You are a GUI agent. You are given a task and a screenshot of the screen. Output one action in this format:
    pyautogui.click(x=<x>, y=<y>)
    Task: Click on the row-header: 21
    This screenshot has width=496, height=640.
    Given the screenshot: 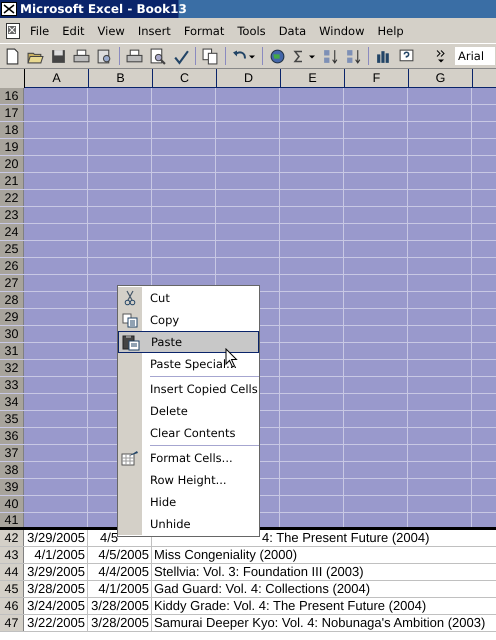 What is the action you would take?
    pyautogui.click(x=12, y=181)
    